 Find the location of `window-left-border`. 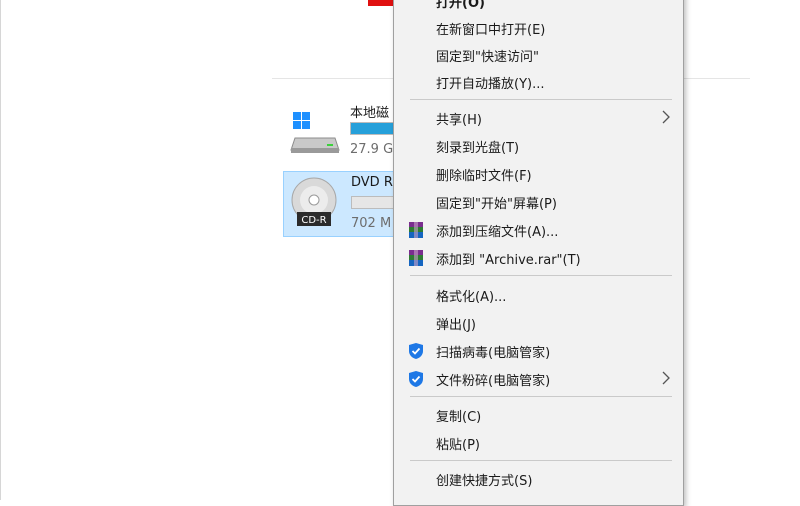

window-left-border is located at coordinates (0, 250).